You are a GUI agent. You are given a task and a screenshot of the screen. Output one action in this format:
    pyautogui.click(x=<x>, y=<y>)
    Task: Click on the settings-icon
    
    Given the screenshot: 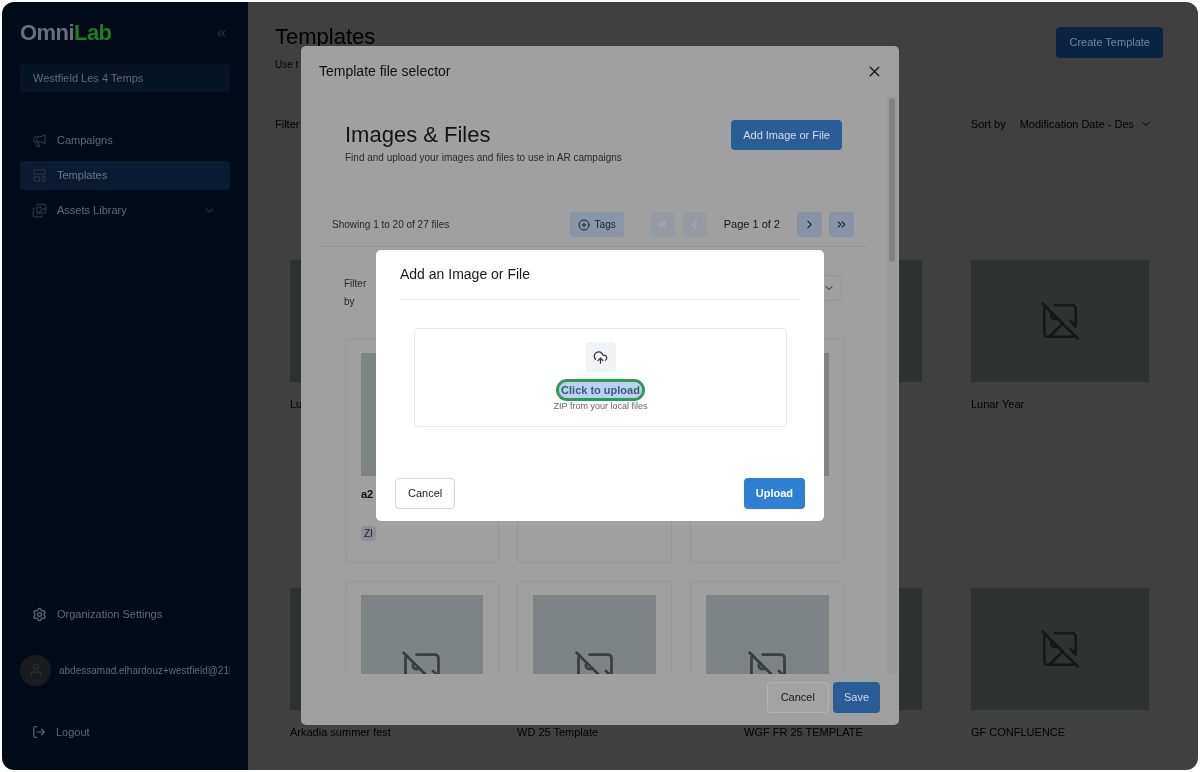 What is the action you would take?
    pyautogui.click(x=39, y=614)
    